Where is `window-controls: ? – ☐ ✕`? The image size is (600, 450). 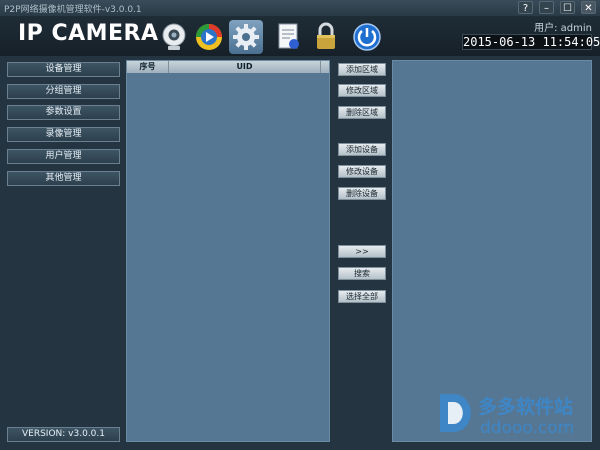 window-controls: ? – ☐ ✕ is located at coordinates (557, 7).